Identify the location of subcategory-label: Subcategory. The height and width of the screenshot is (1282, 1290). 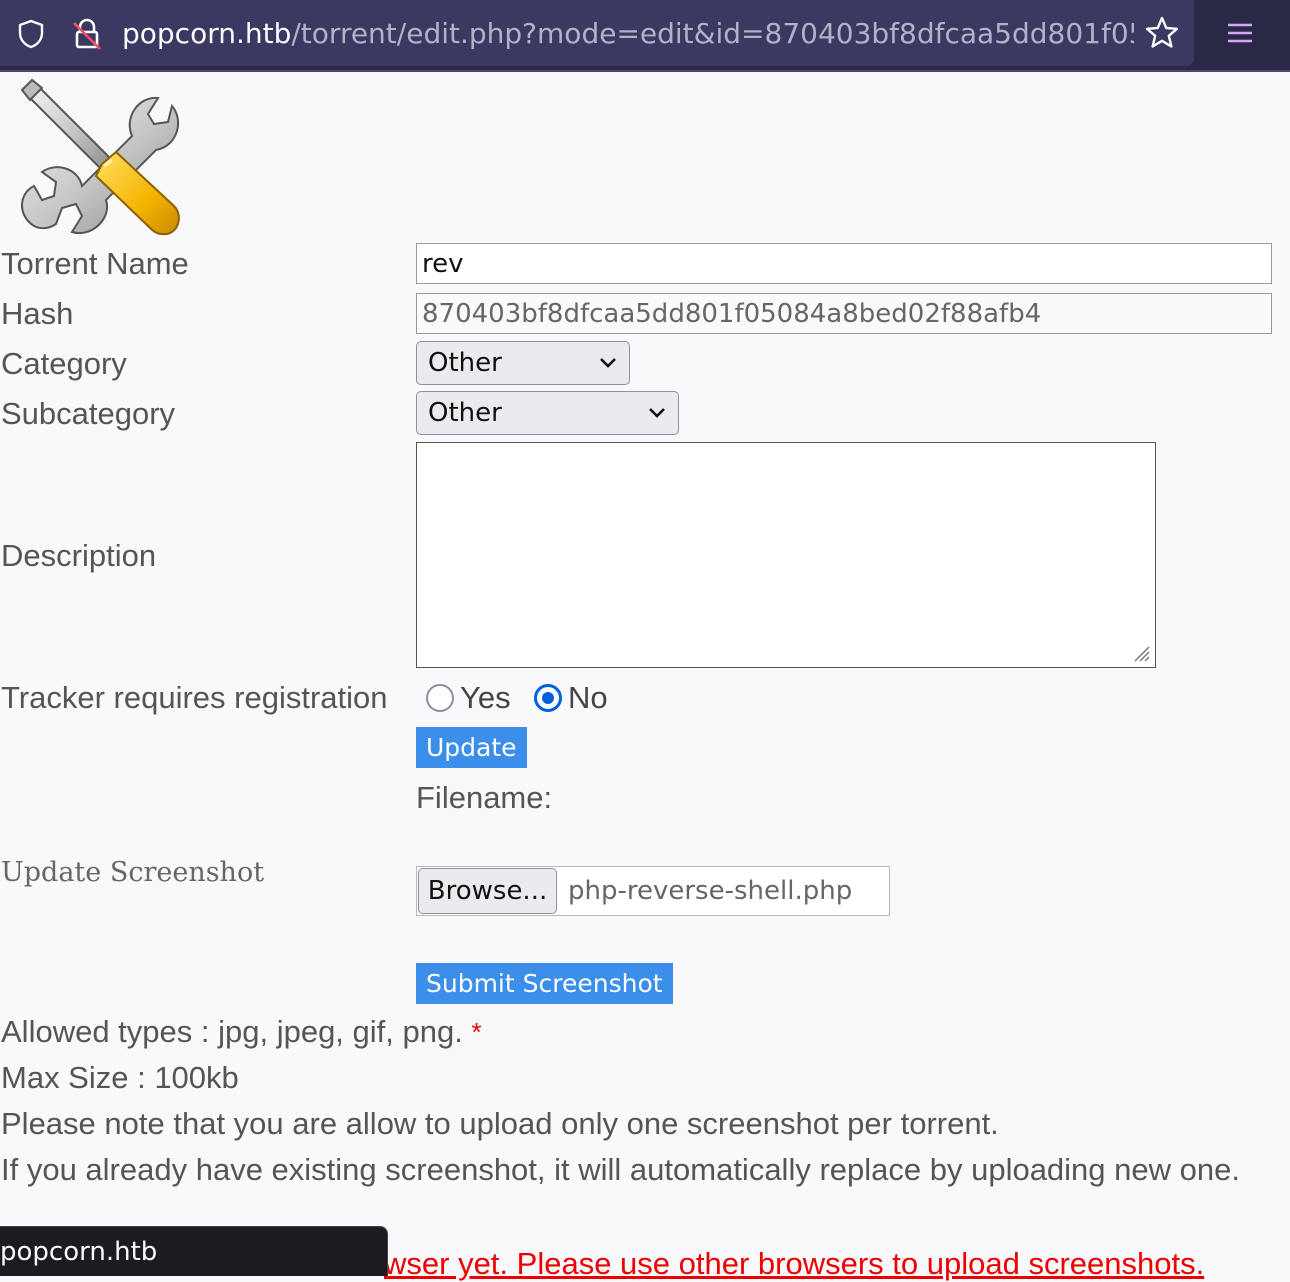
(88, 413).